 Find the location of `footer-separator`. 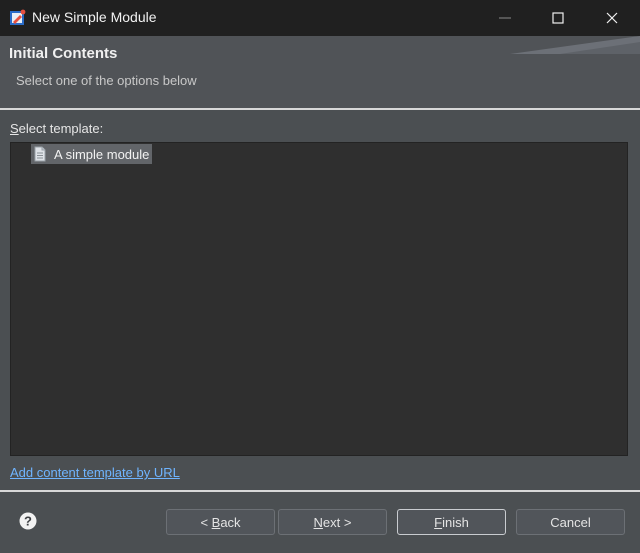

footer-separator is located at coordinates (320, 491).